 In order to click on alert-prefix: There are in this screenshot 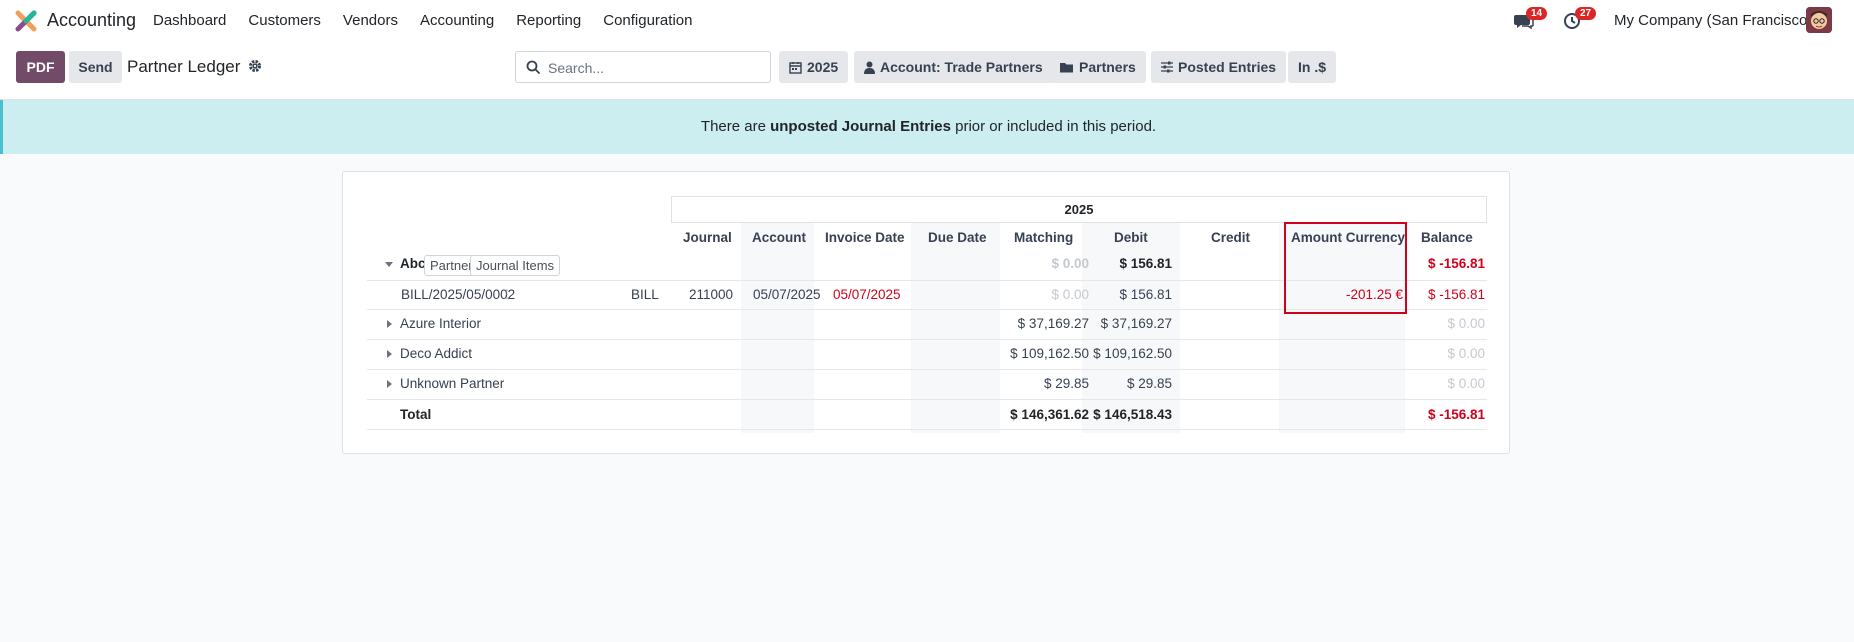, I will do `click(735, 126)`.